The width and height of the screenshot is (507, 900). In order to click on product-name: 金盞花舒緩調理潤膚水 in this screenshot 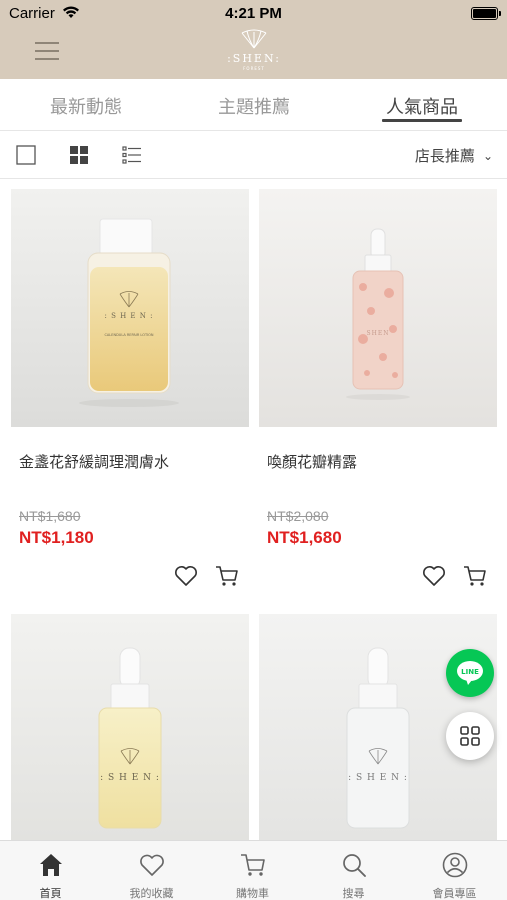, I will do `click(133, 461)`.